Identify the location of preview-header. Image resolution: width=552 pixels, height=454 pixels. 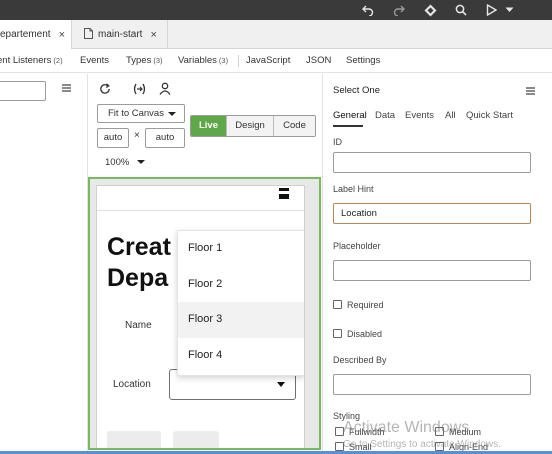
(200, 198).